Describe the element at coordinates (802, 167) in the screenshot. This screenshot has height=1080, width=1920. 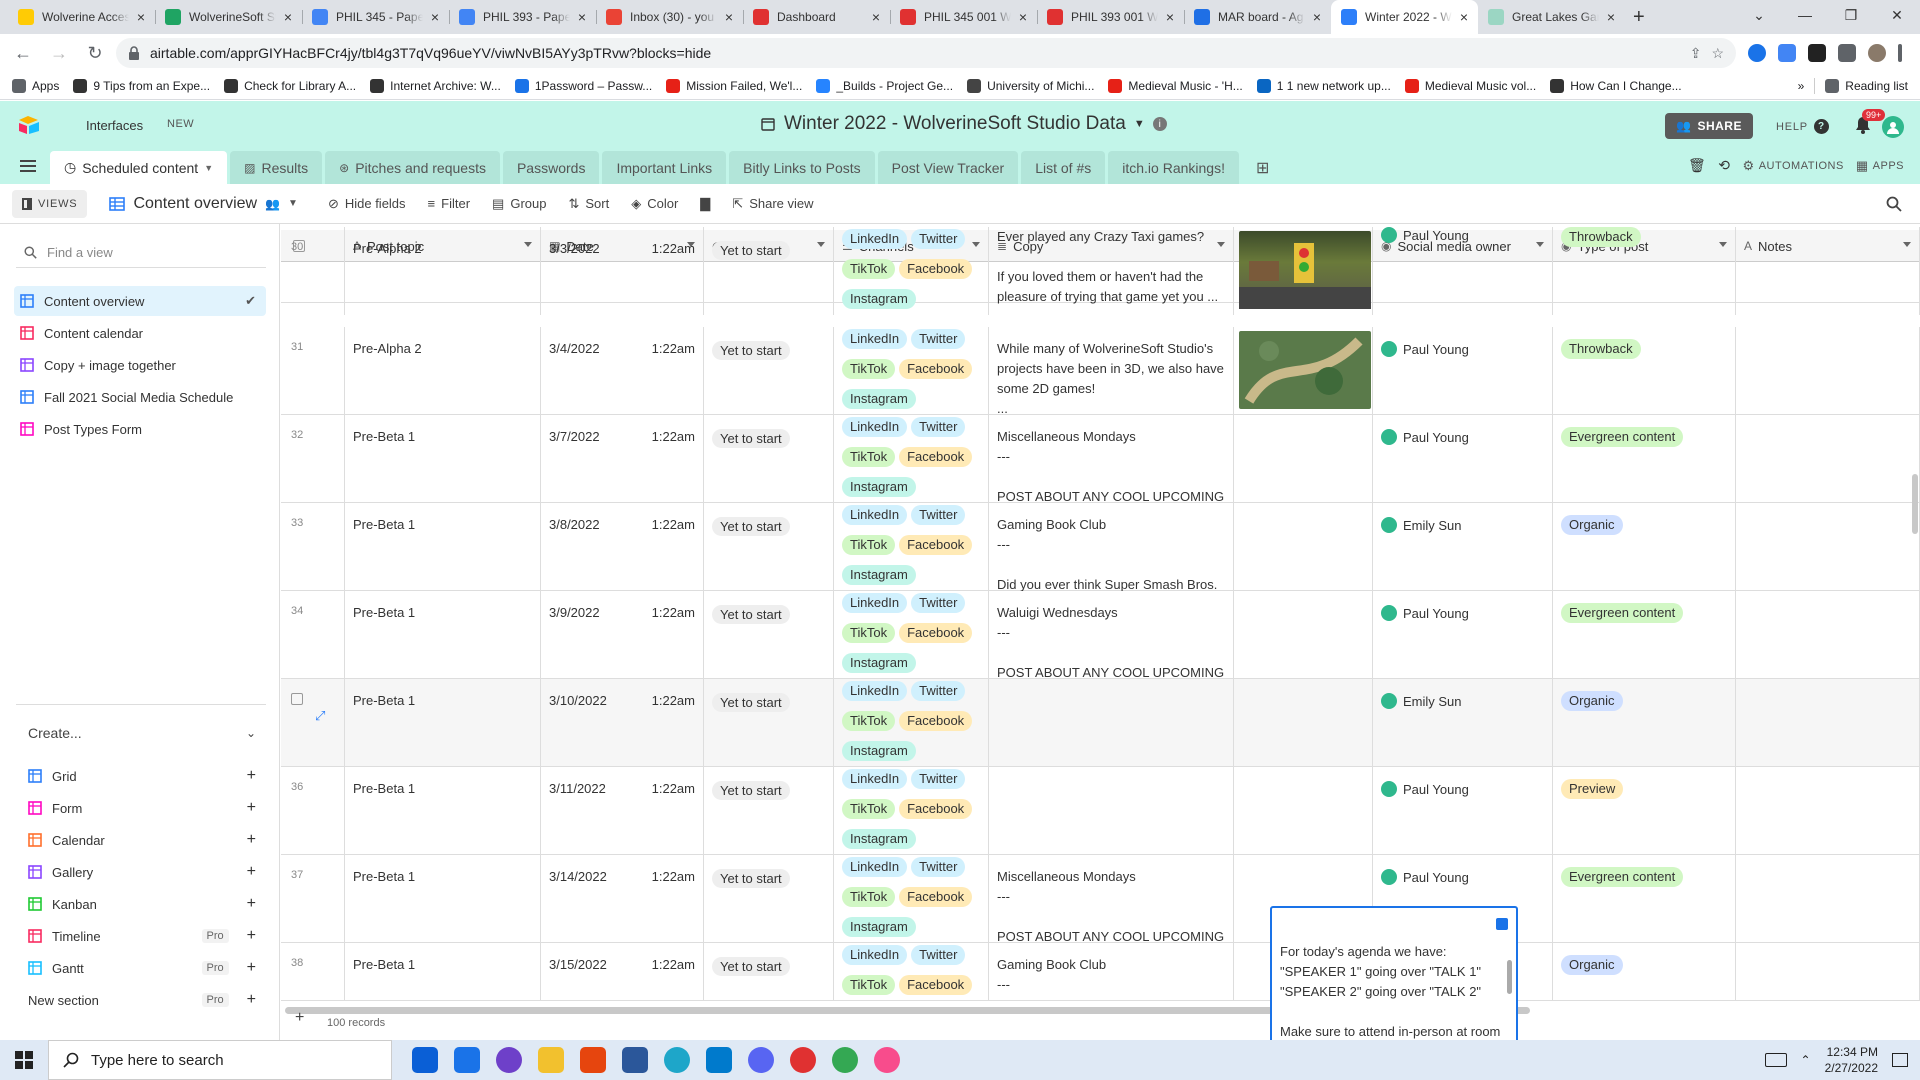
I see `table-tab: Bitly Links to Posts` at that location.